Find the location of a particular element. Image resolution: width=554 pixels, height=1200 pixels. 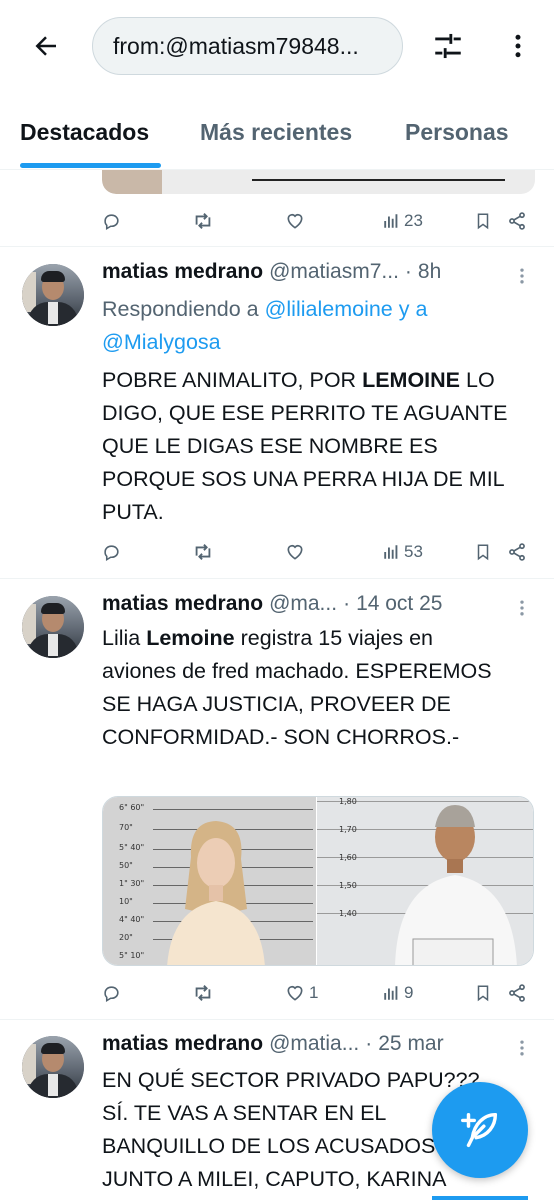

views-button: 53 is located at coordinates (402, 552).